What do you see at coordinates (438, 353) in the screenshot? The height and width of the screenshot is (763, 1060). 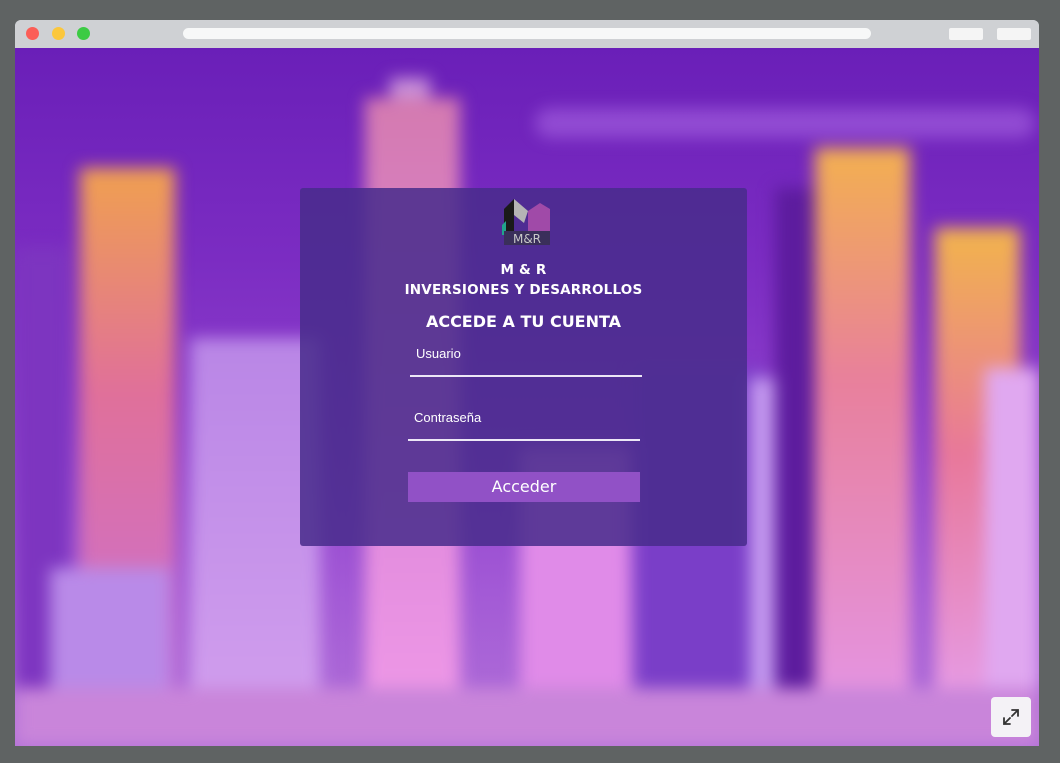 I see `username-placeholder: Usuario` at bounding box center [438, 353].